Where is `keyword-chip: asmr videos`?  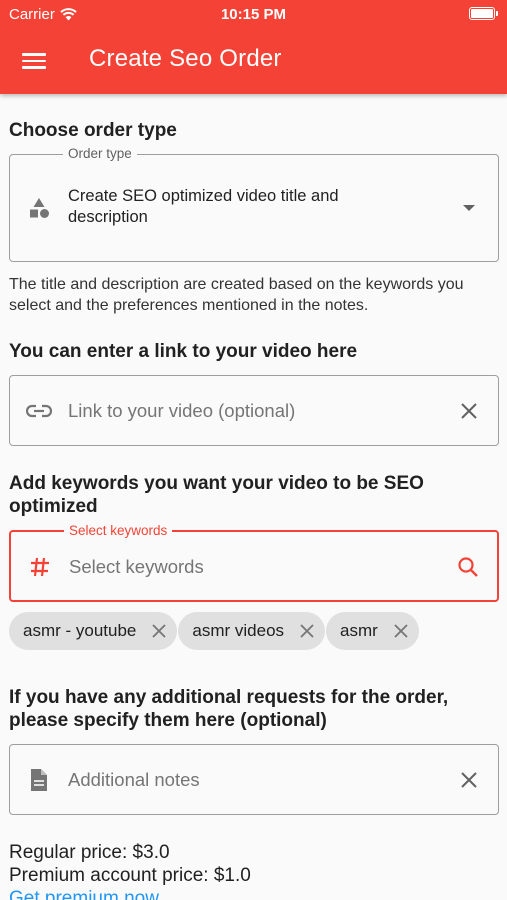
keyword-chip: asmr videos is located at coordinates (252, 631).